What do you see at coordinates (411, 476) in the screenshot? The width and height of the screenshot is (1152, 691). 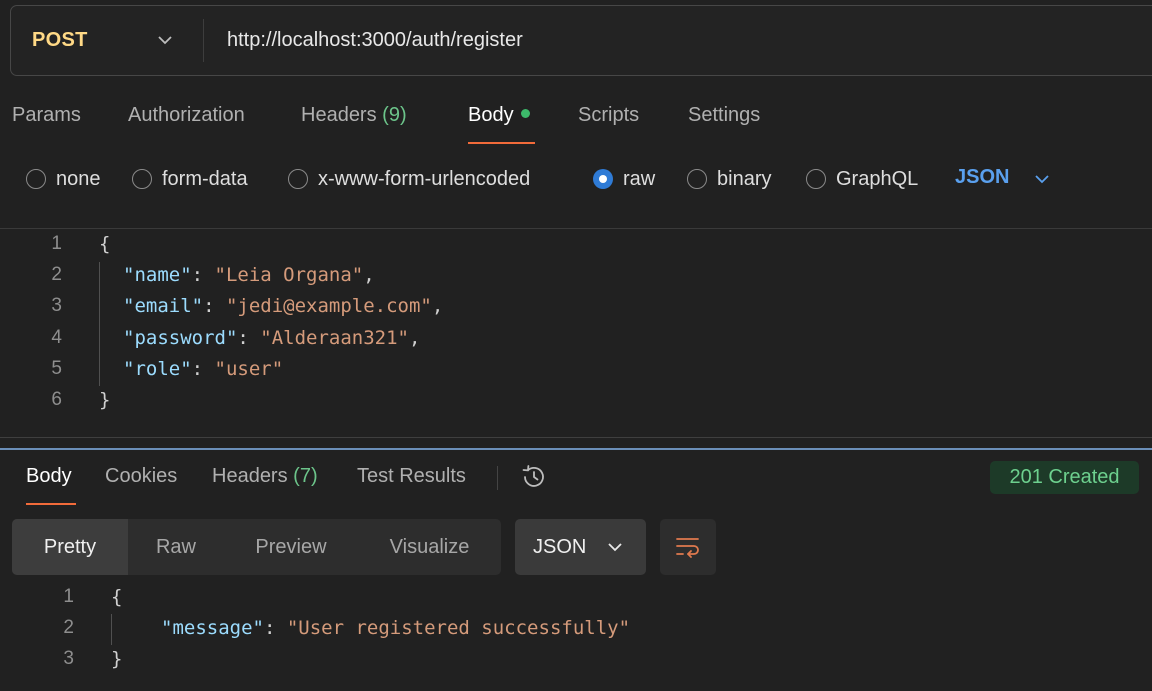 I see `response-tab-test-results: Test Results` at bounding box center [411, 476].